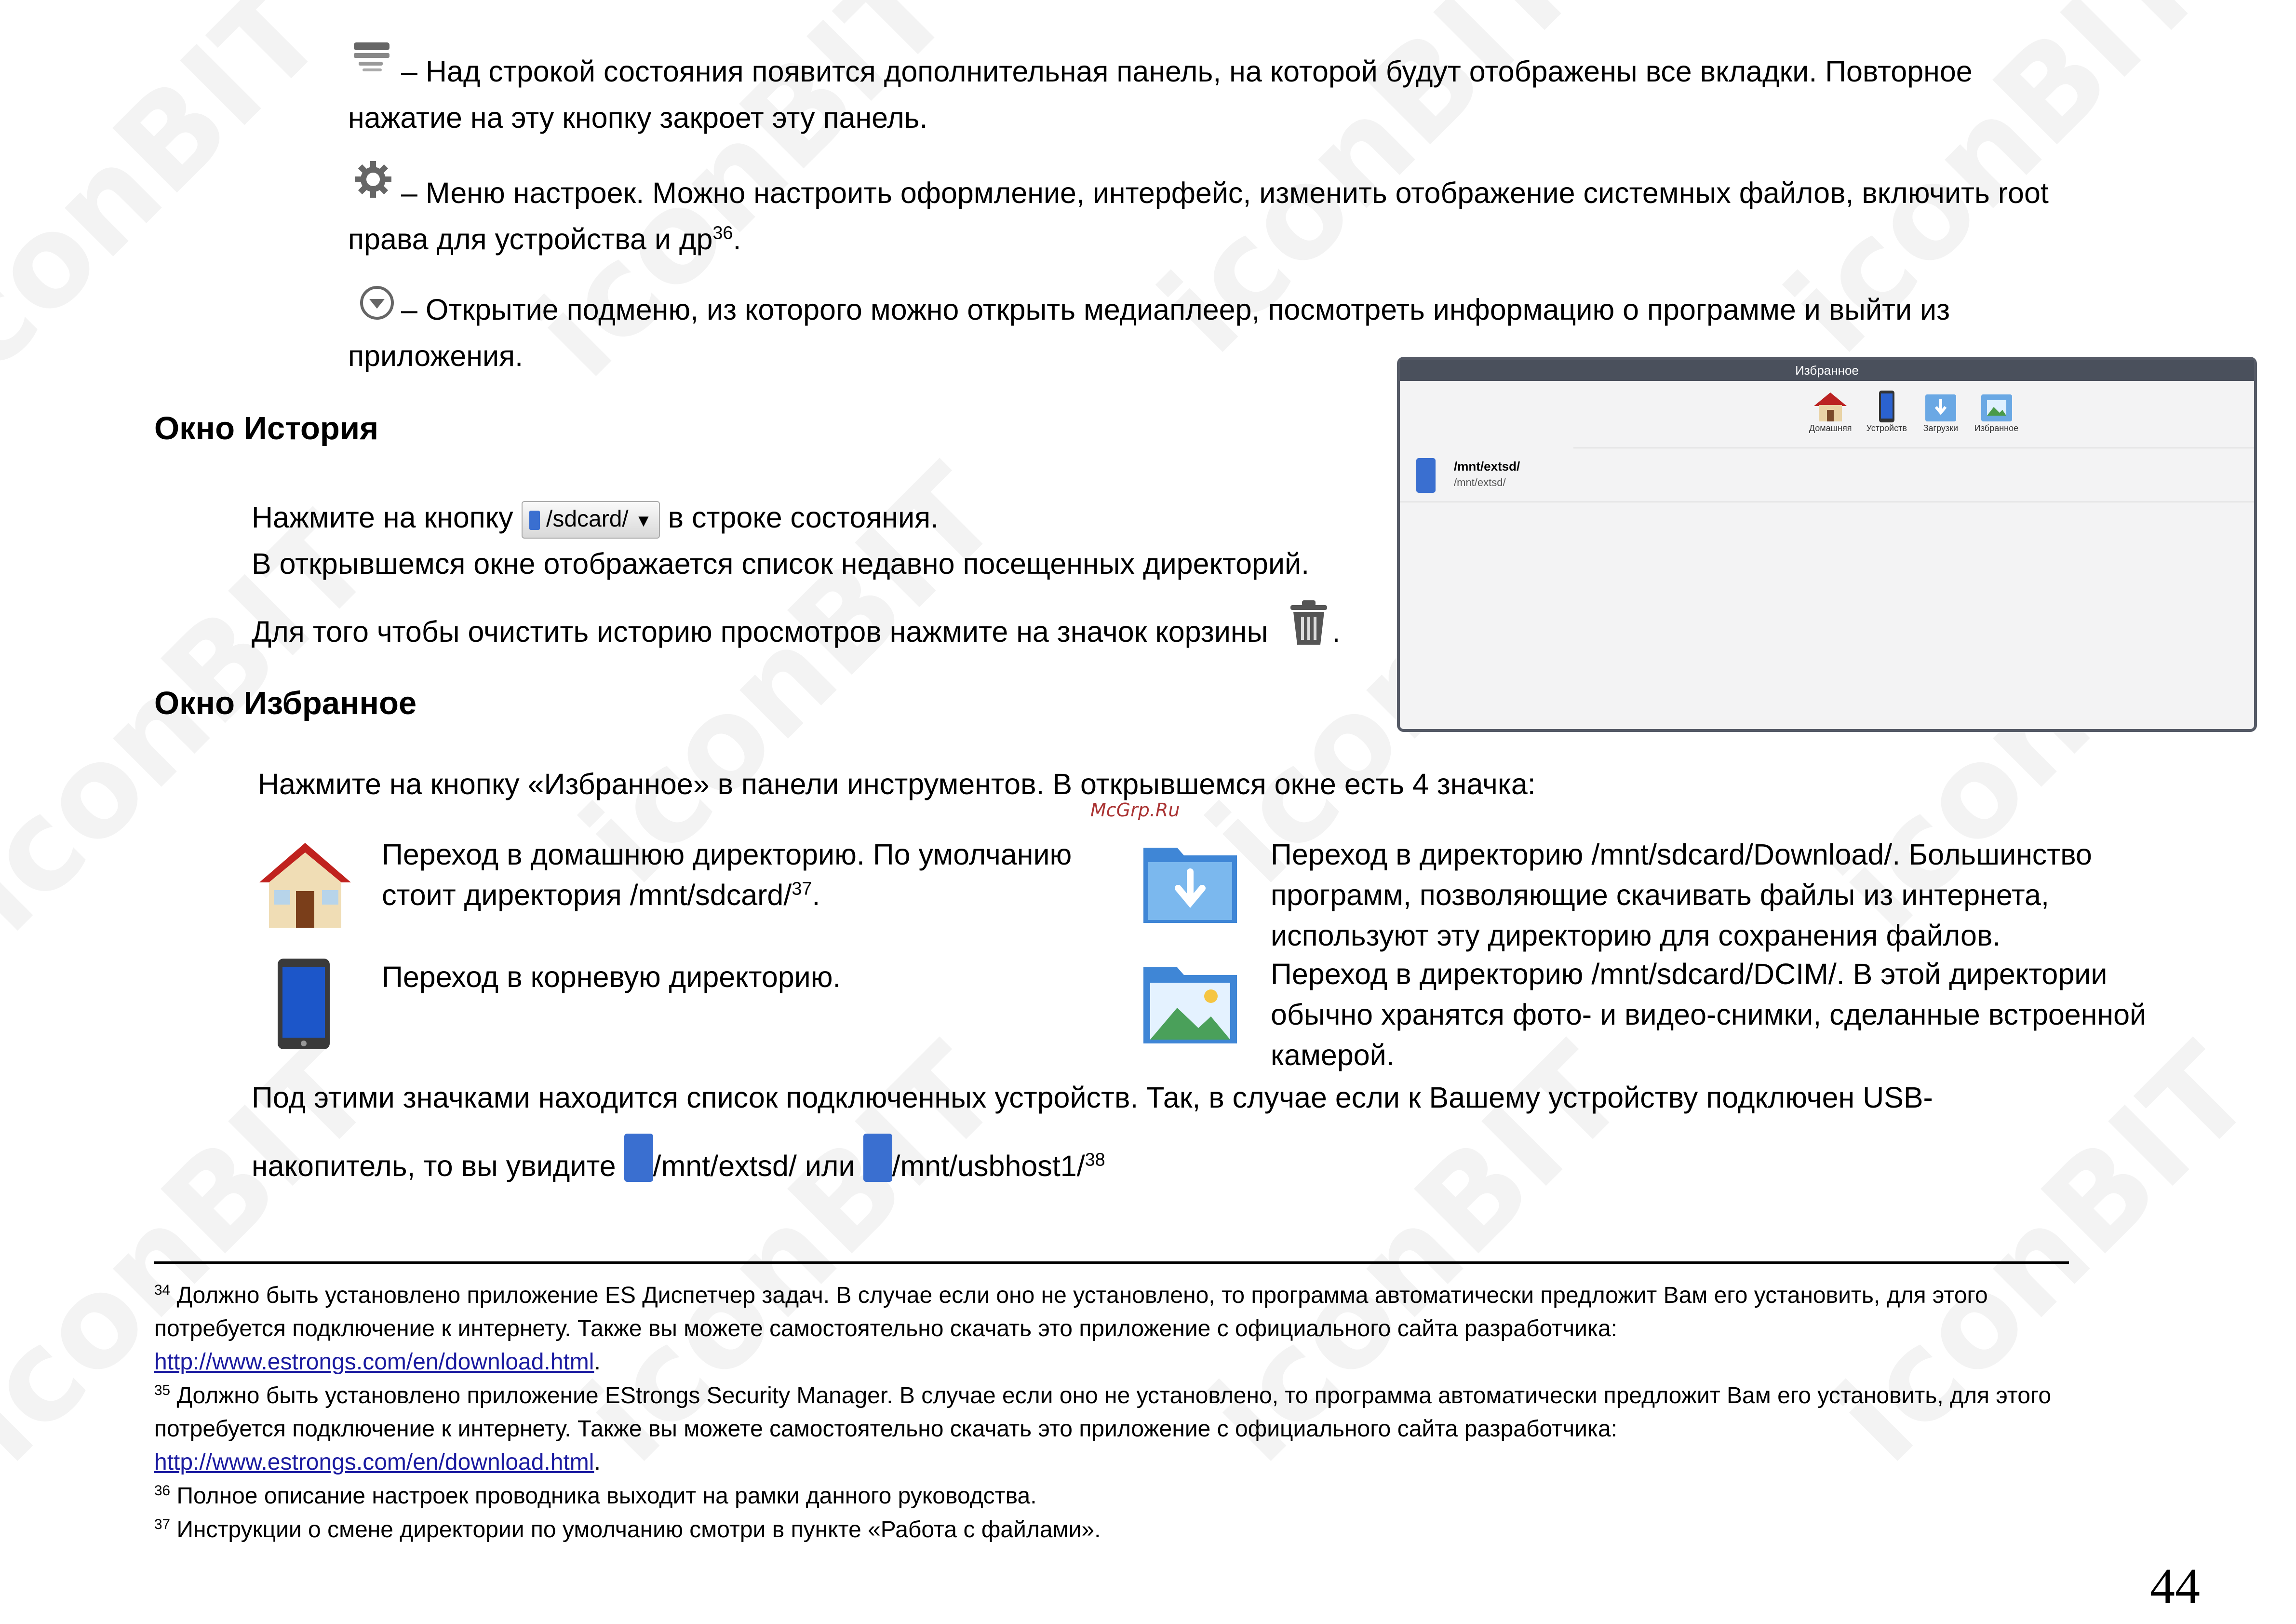  Describe the element at coordinates (1827, 370) in the screenshot. I see `favorites-panel-title: Избранное` at that location.